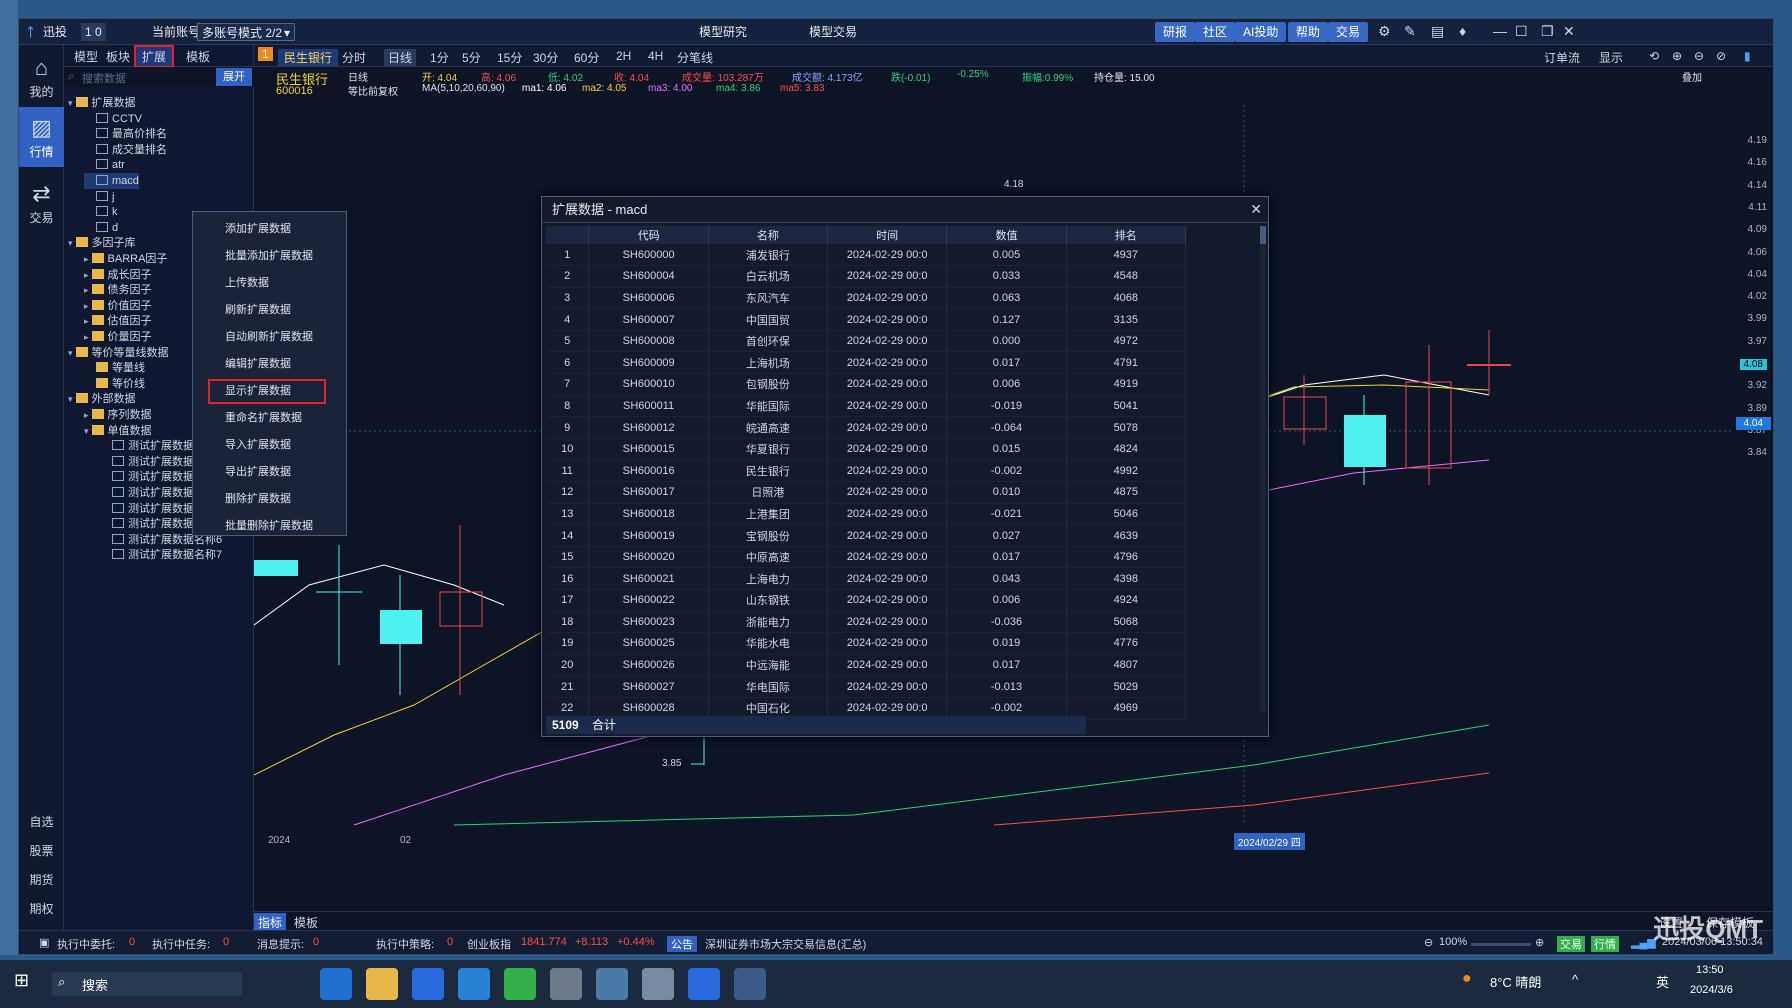  I want to click on ime-indicator: 英, so click(1662, 981).